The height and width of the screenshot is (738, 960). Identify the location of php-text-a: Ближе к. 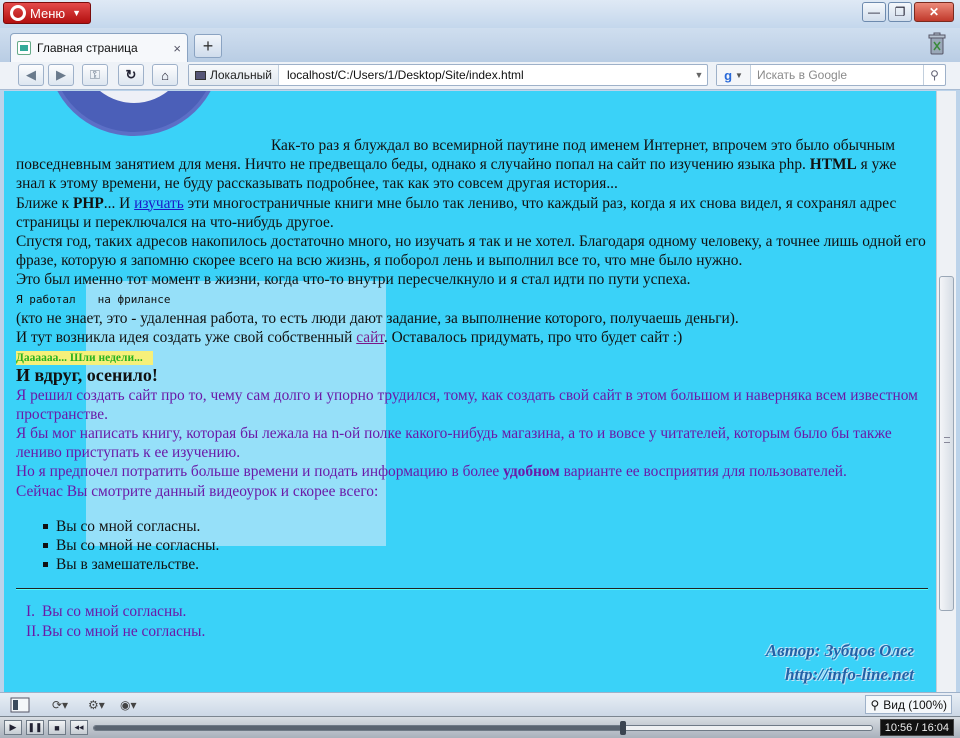
(43, 203).